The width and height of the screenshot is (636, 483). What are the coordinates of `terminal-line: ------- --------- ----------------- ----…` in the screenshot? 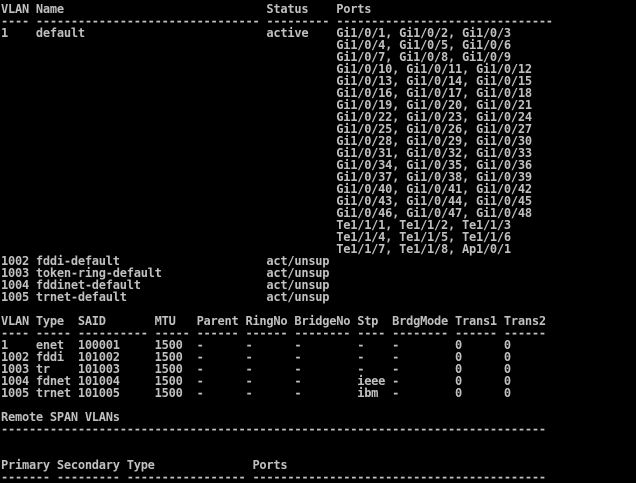 It's located at (273, 476).